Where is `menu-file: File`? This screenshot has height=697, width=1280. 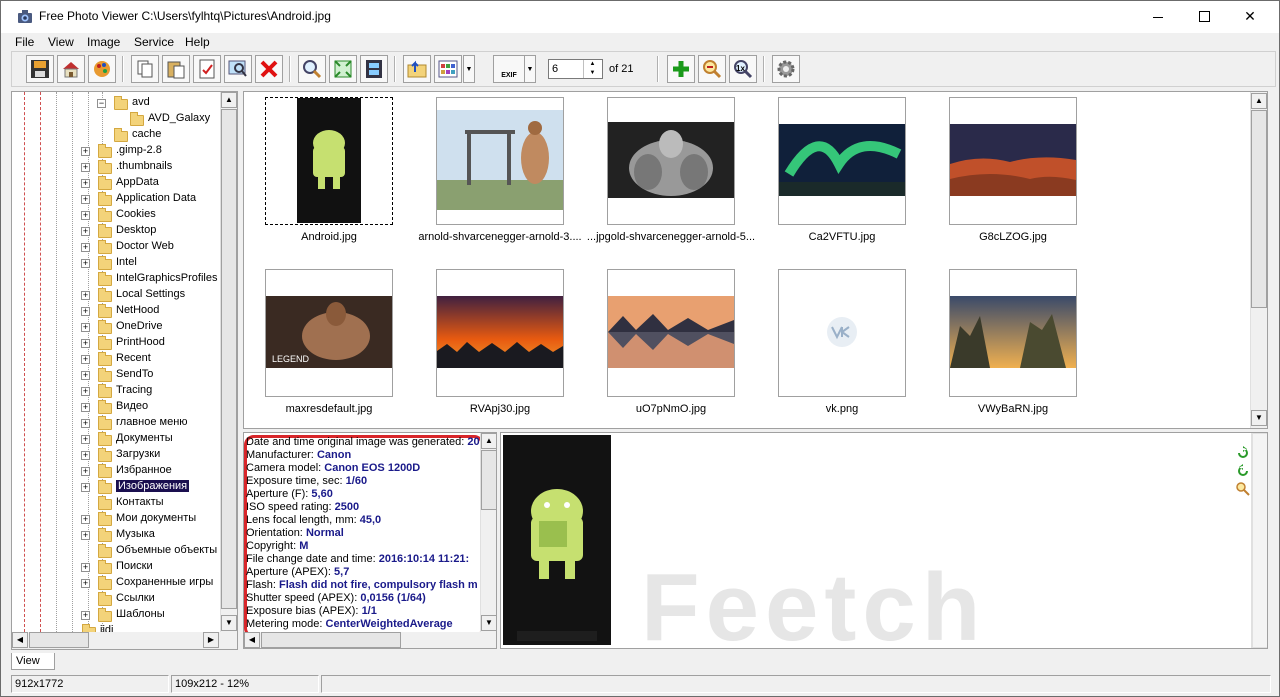 menu-file: File is located at coordinates (24, 42).